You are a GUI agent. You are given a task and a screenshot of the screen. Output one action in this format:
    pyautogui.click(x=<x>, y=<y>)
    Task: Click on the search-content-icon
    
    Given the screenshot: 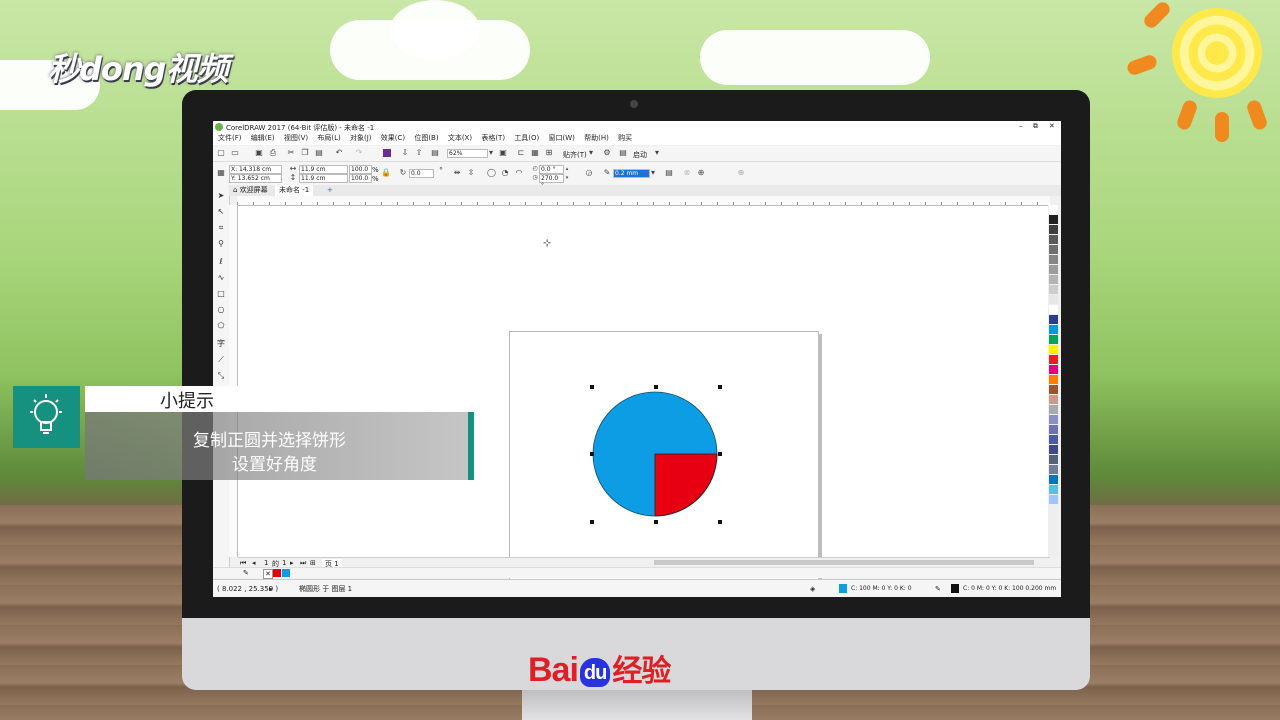 What is the action you would take?
    pyautogui.click(x=387, y=153)
    